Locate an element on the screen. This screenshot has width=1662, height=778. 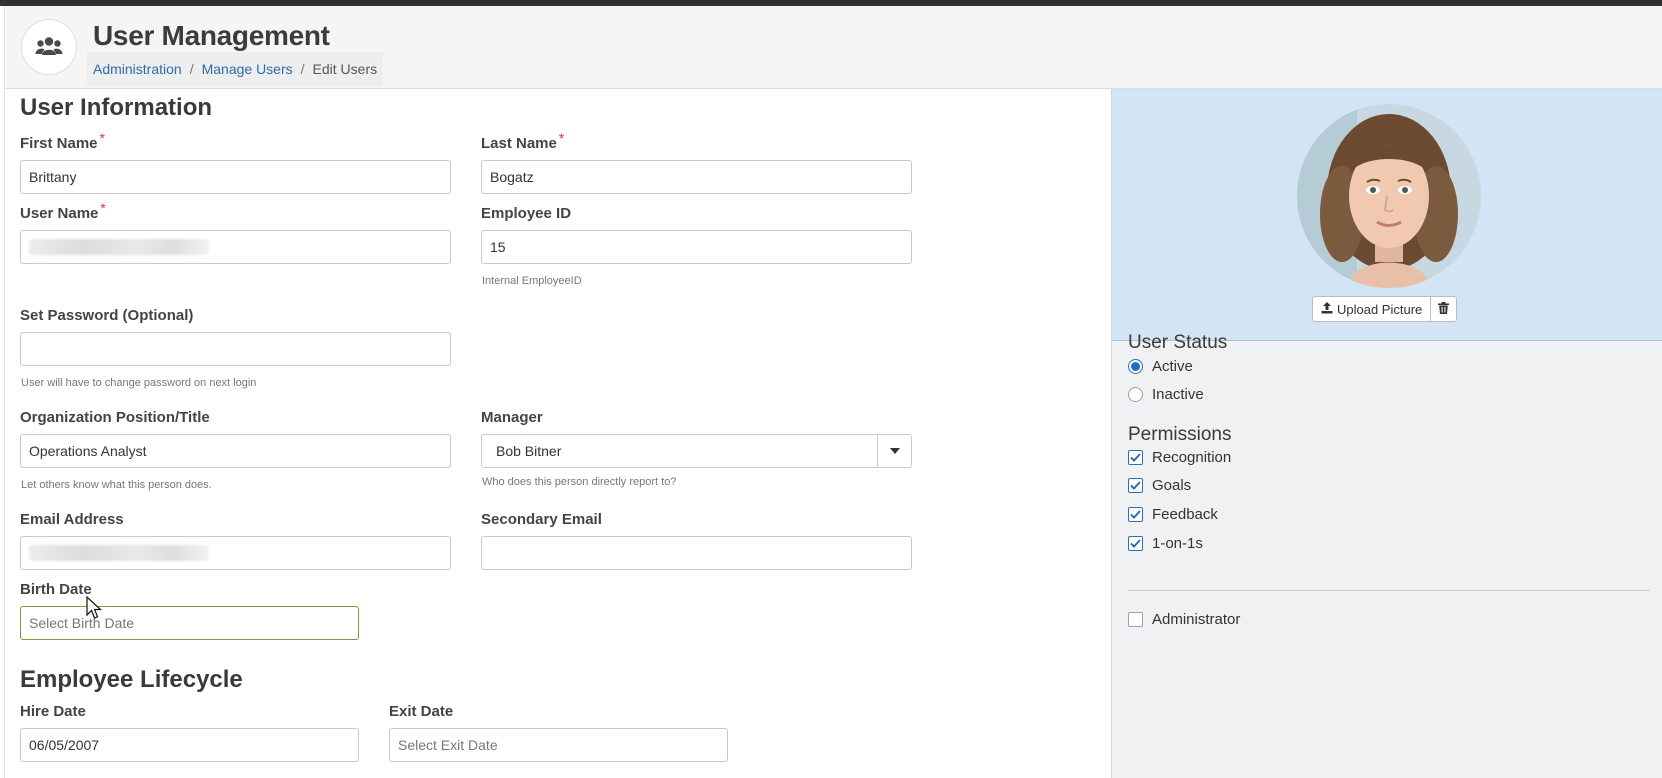
first-name-field: Brittany is located at coordinates (235, 177).